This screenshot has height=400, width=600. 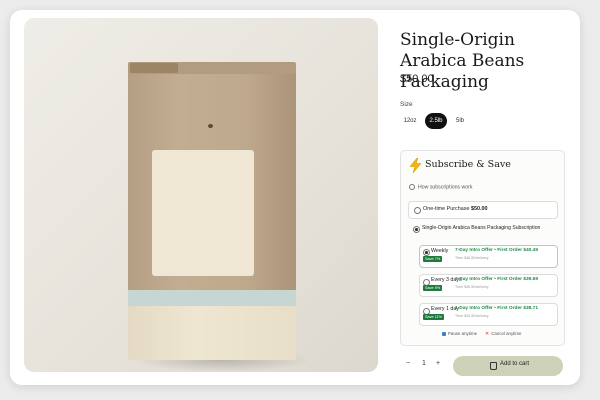 I want to click on bag-degassing-valve, so click(x=210, y=126).